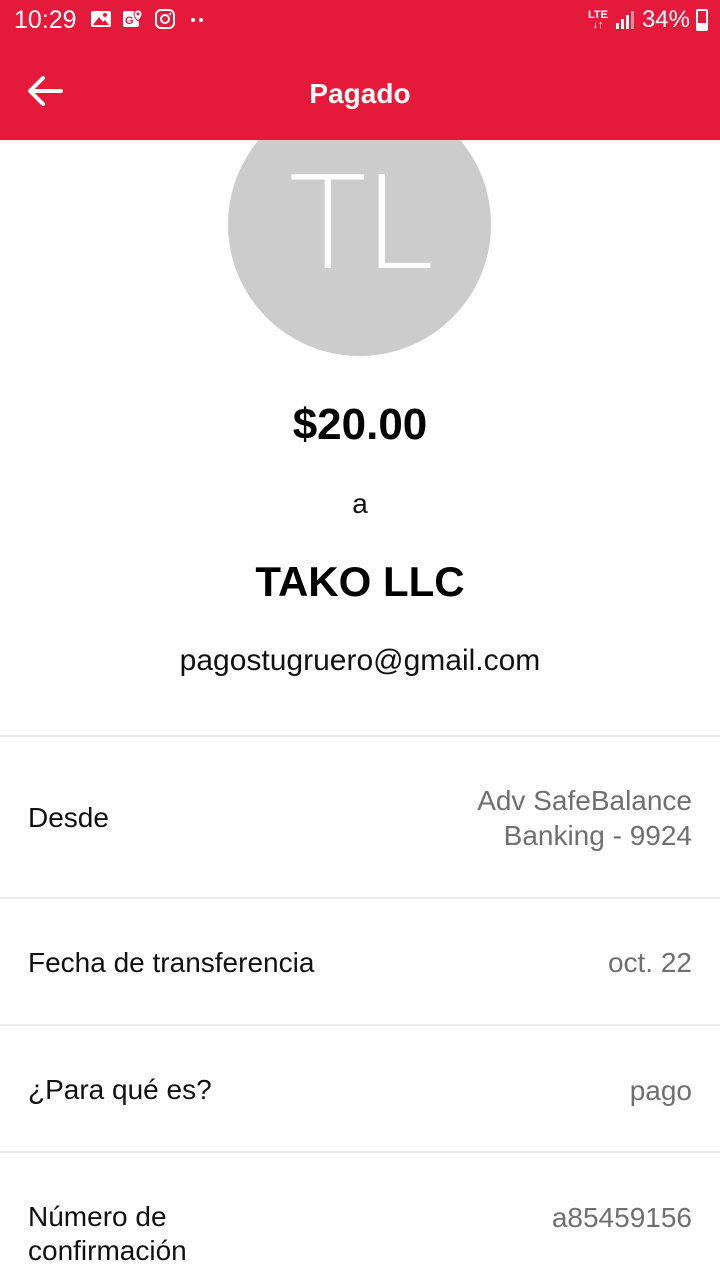 This screenshot has height=1280, width=720. I want to click on confirmation-label: Número de confirmación, so click(107, 1233).